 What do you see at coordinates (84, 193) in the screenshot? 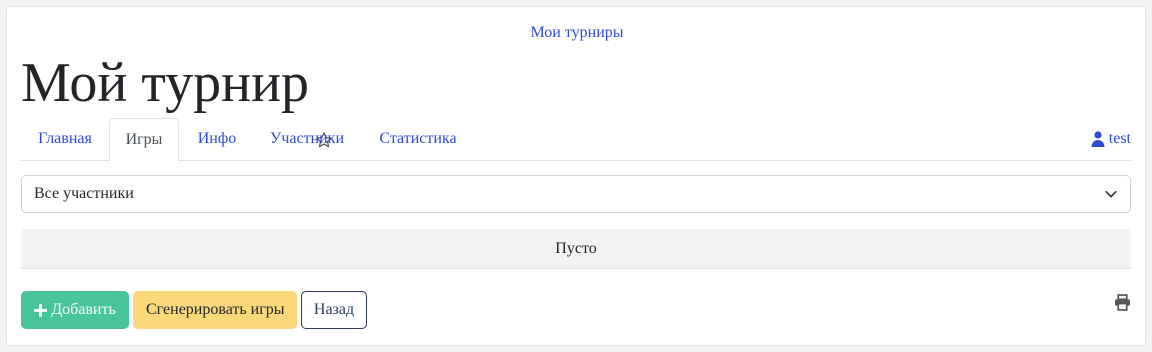
I see `participant-filter-value: Все участники` at bounding box center [84, 193].